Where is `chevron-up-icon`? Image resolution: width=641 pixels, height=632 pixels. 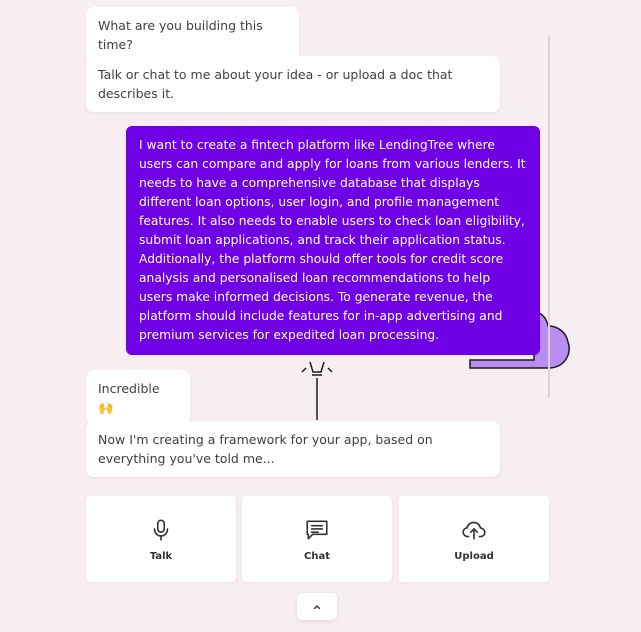
chevron-up-icon is located at coordinates (317, 606).